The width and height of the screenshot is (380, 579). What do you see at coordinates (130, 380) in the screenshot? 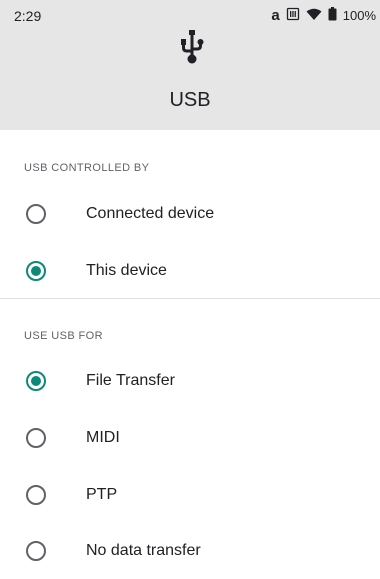
I see `option-label: File Transfer` at bounding box center [130, 380].